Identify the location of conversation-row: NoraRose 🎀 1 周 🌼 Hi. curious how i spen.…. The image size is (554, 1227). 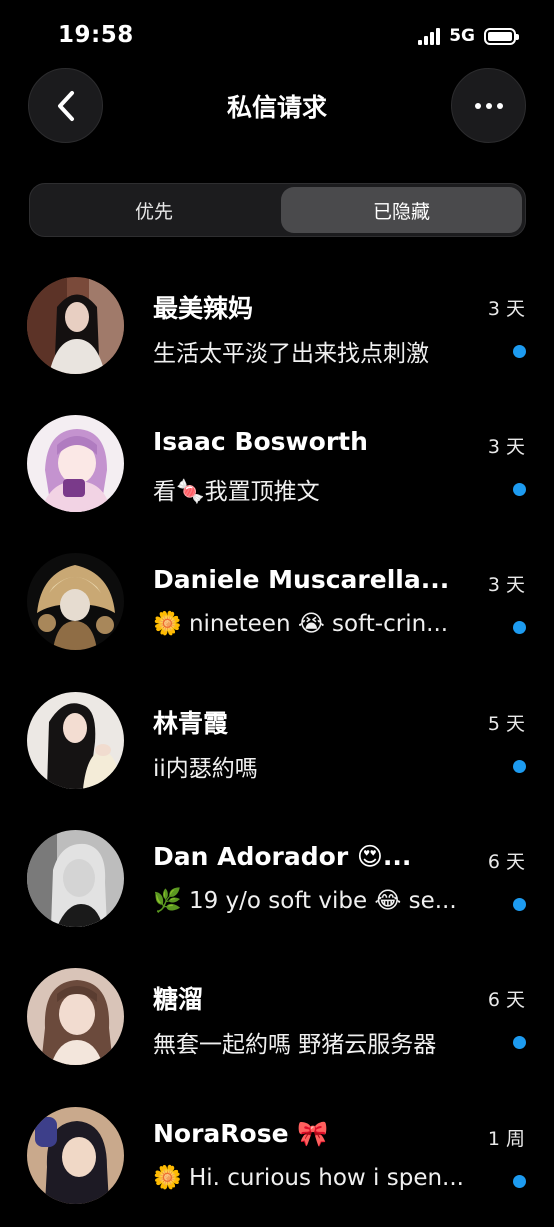
(277, 1167).